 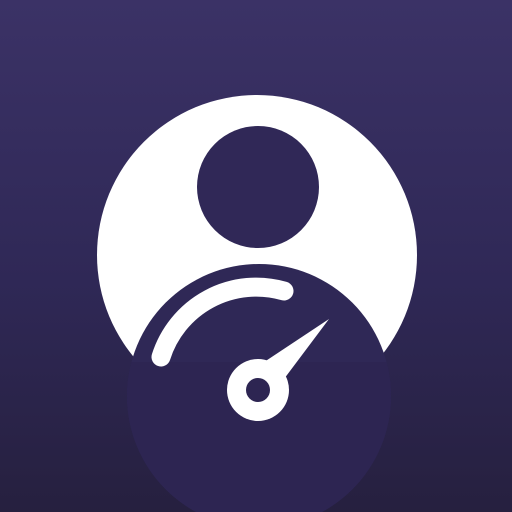 I want to click on gauge-pivot-hole, so click(x=258, y=390).